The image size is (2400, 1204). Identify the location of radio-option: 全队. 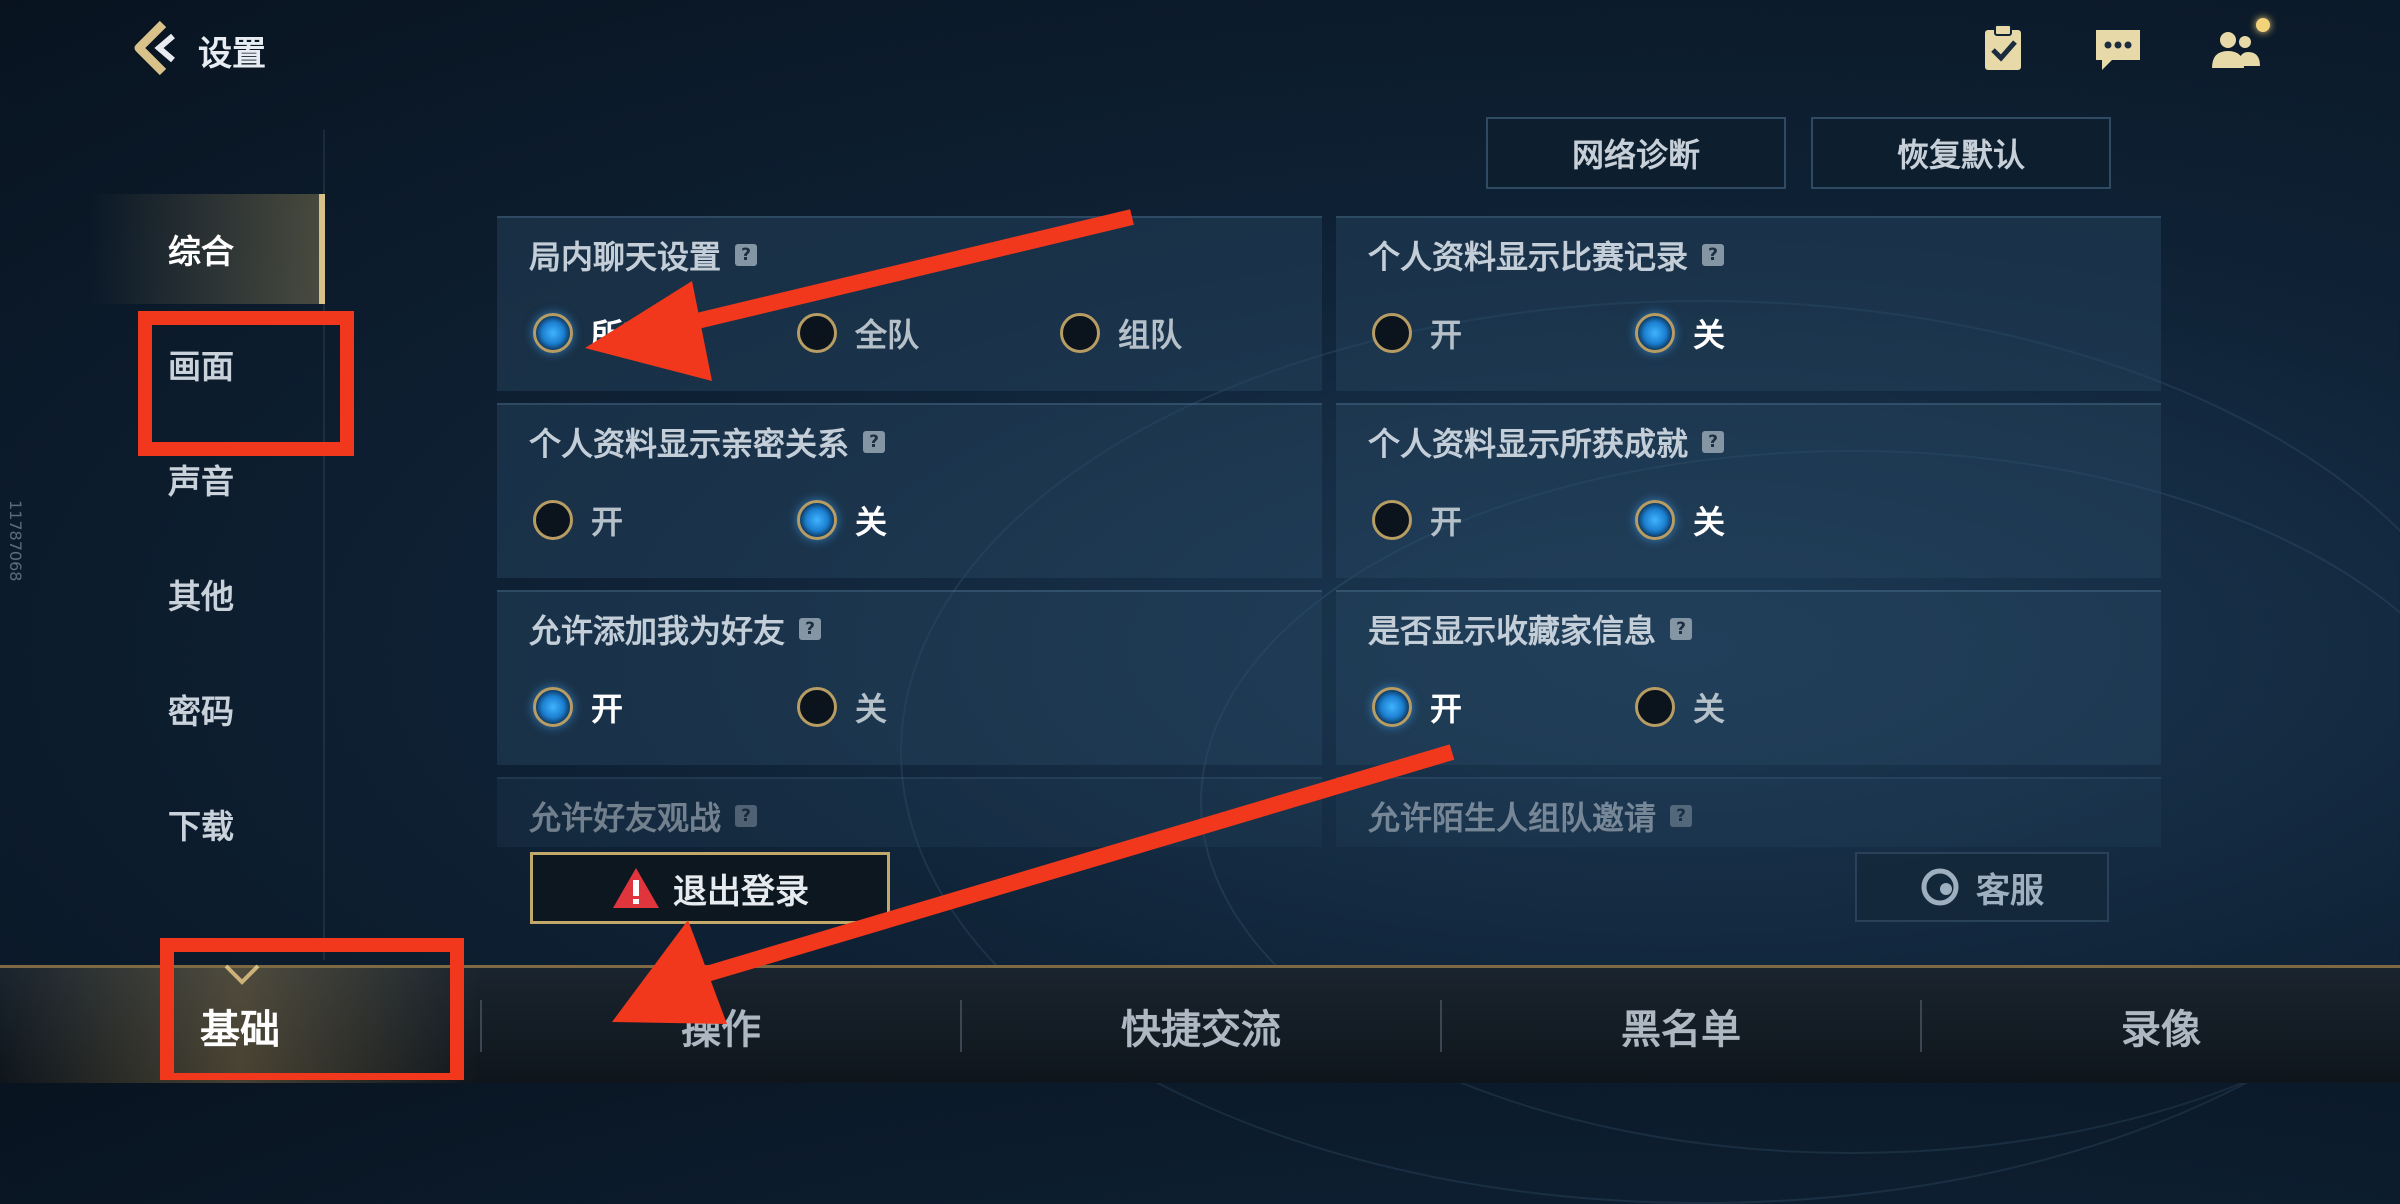
(858, 333).